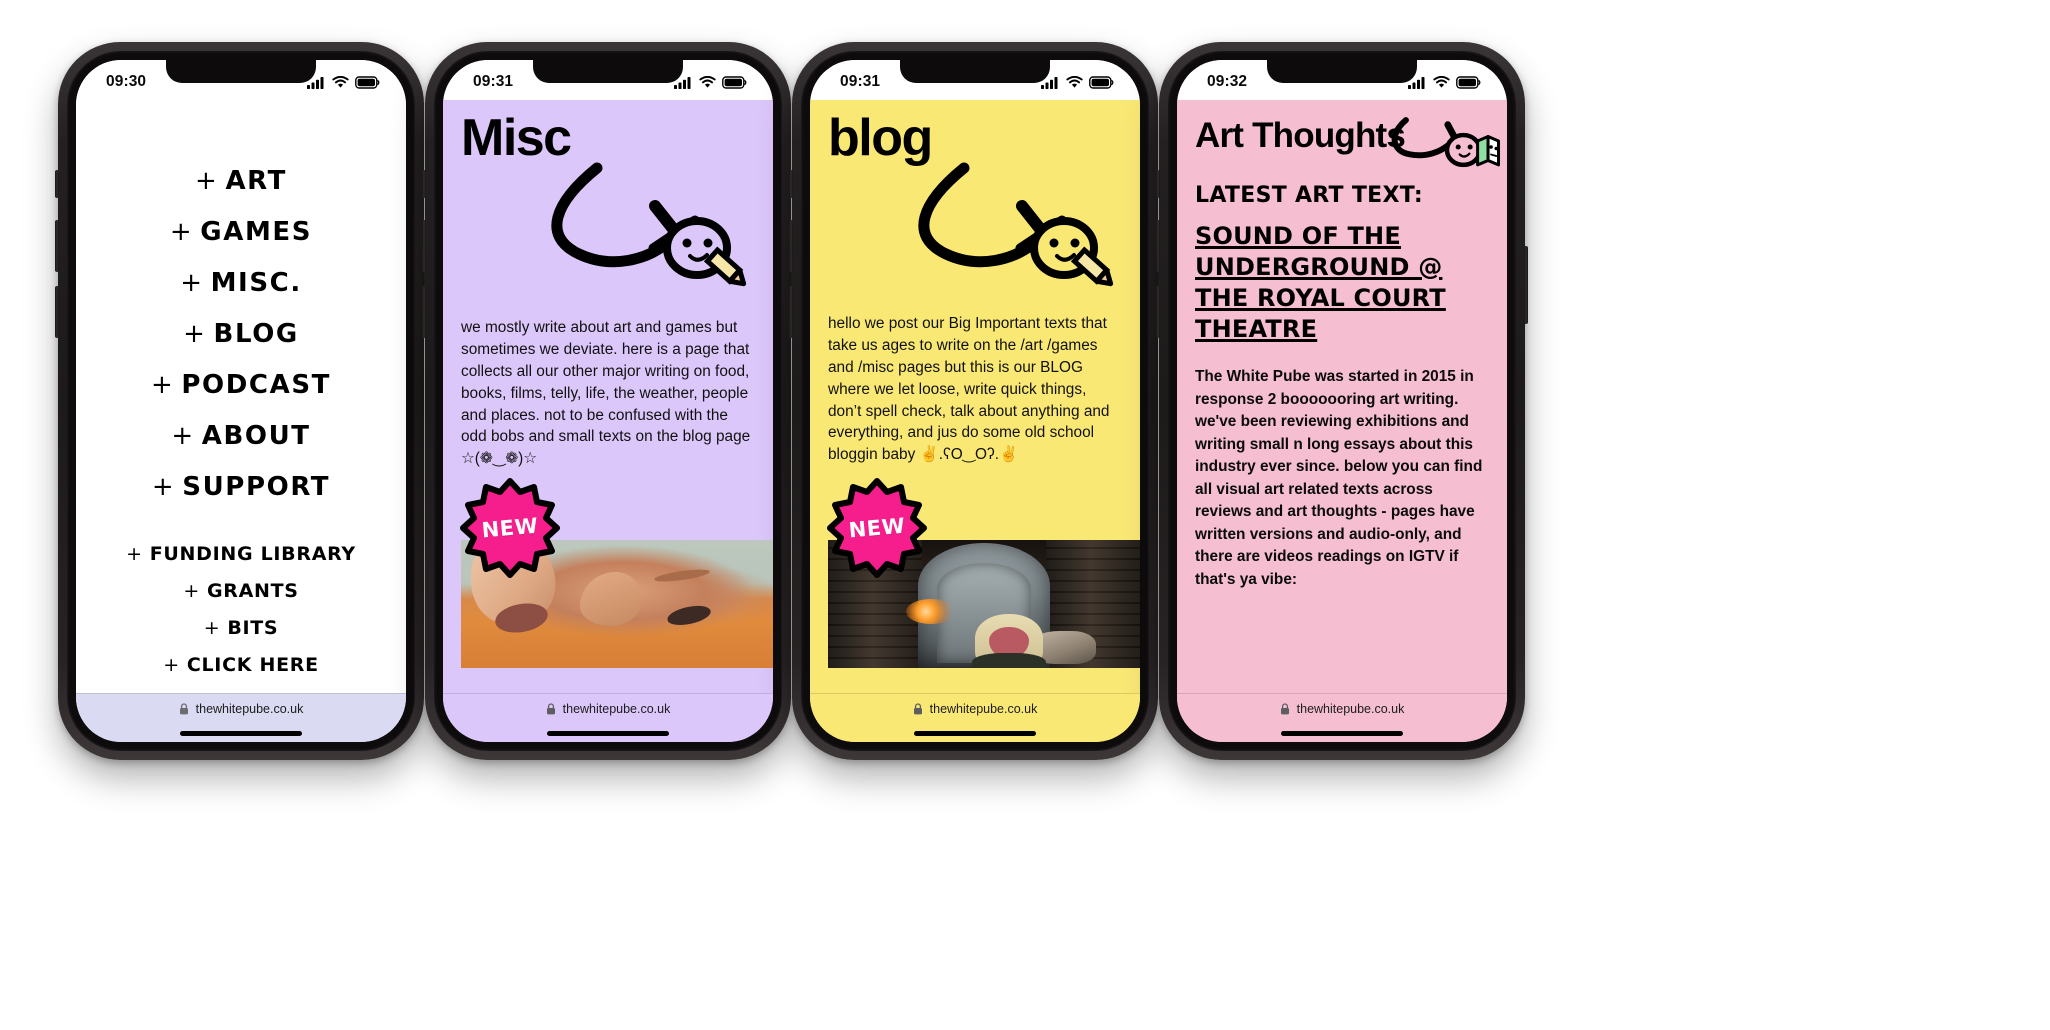 This screenshot has height=1030, width=2050. I want to click on menu-item-blog: + BLOG, so click(241, 334).